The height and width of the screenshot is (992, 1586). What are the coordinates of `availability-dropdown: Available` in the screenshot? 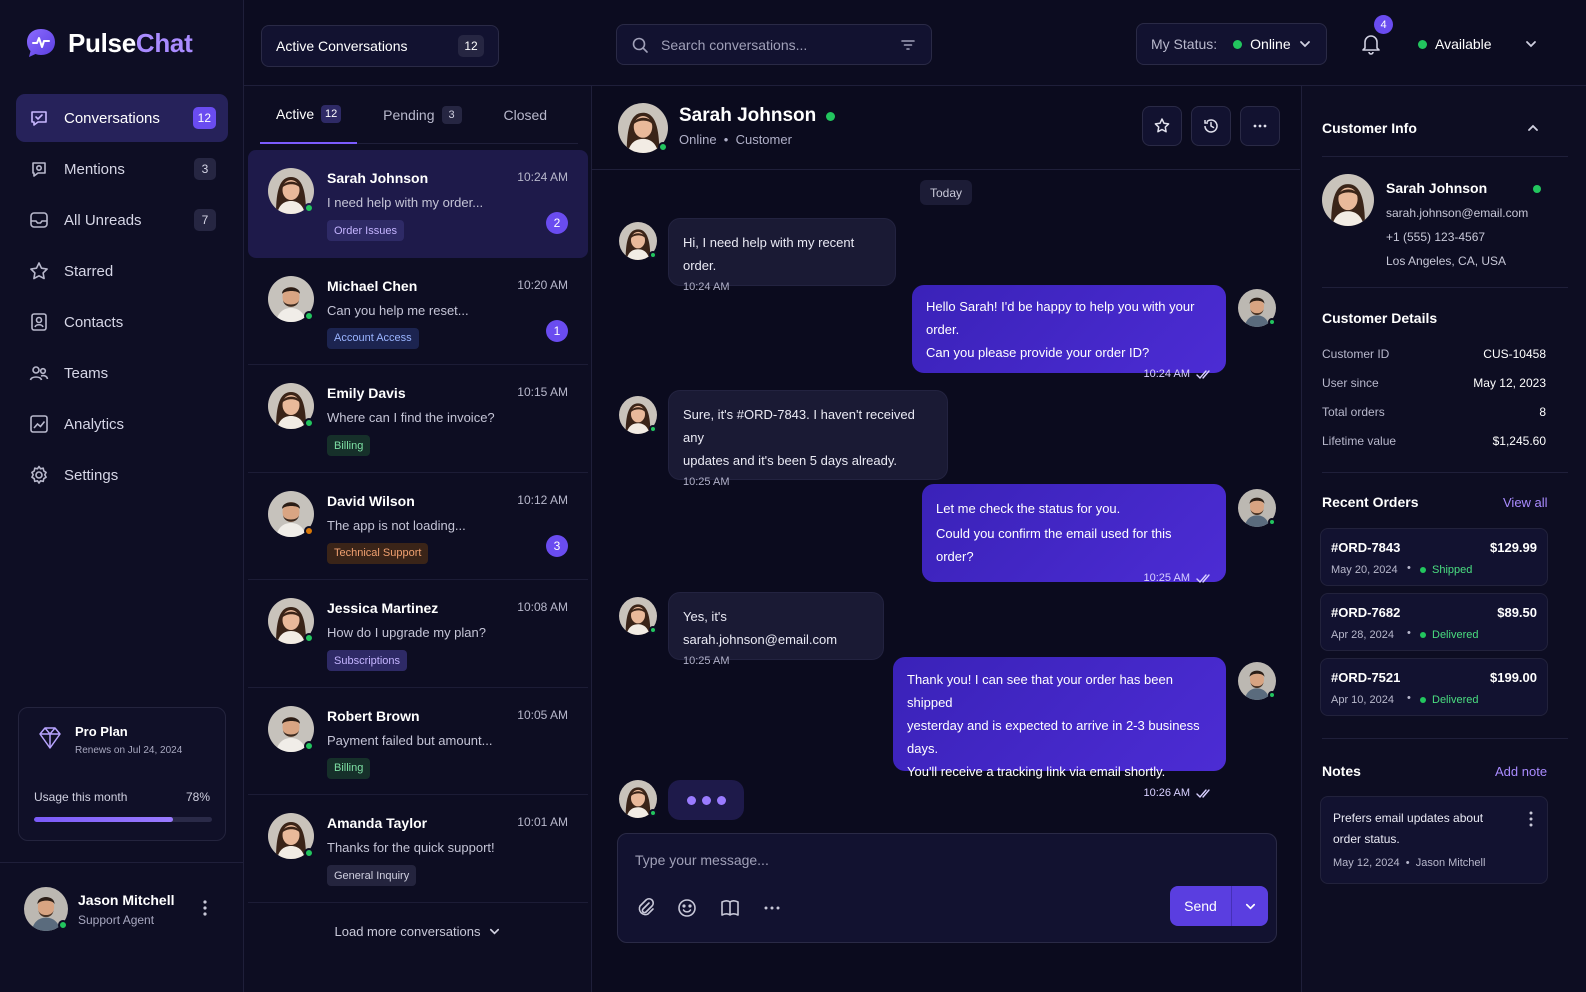 It's located at (1478, 44).